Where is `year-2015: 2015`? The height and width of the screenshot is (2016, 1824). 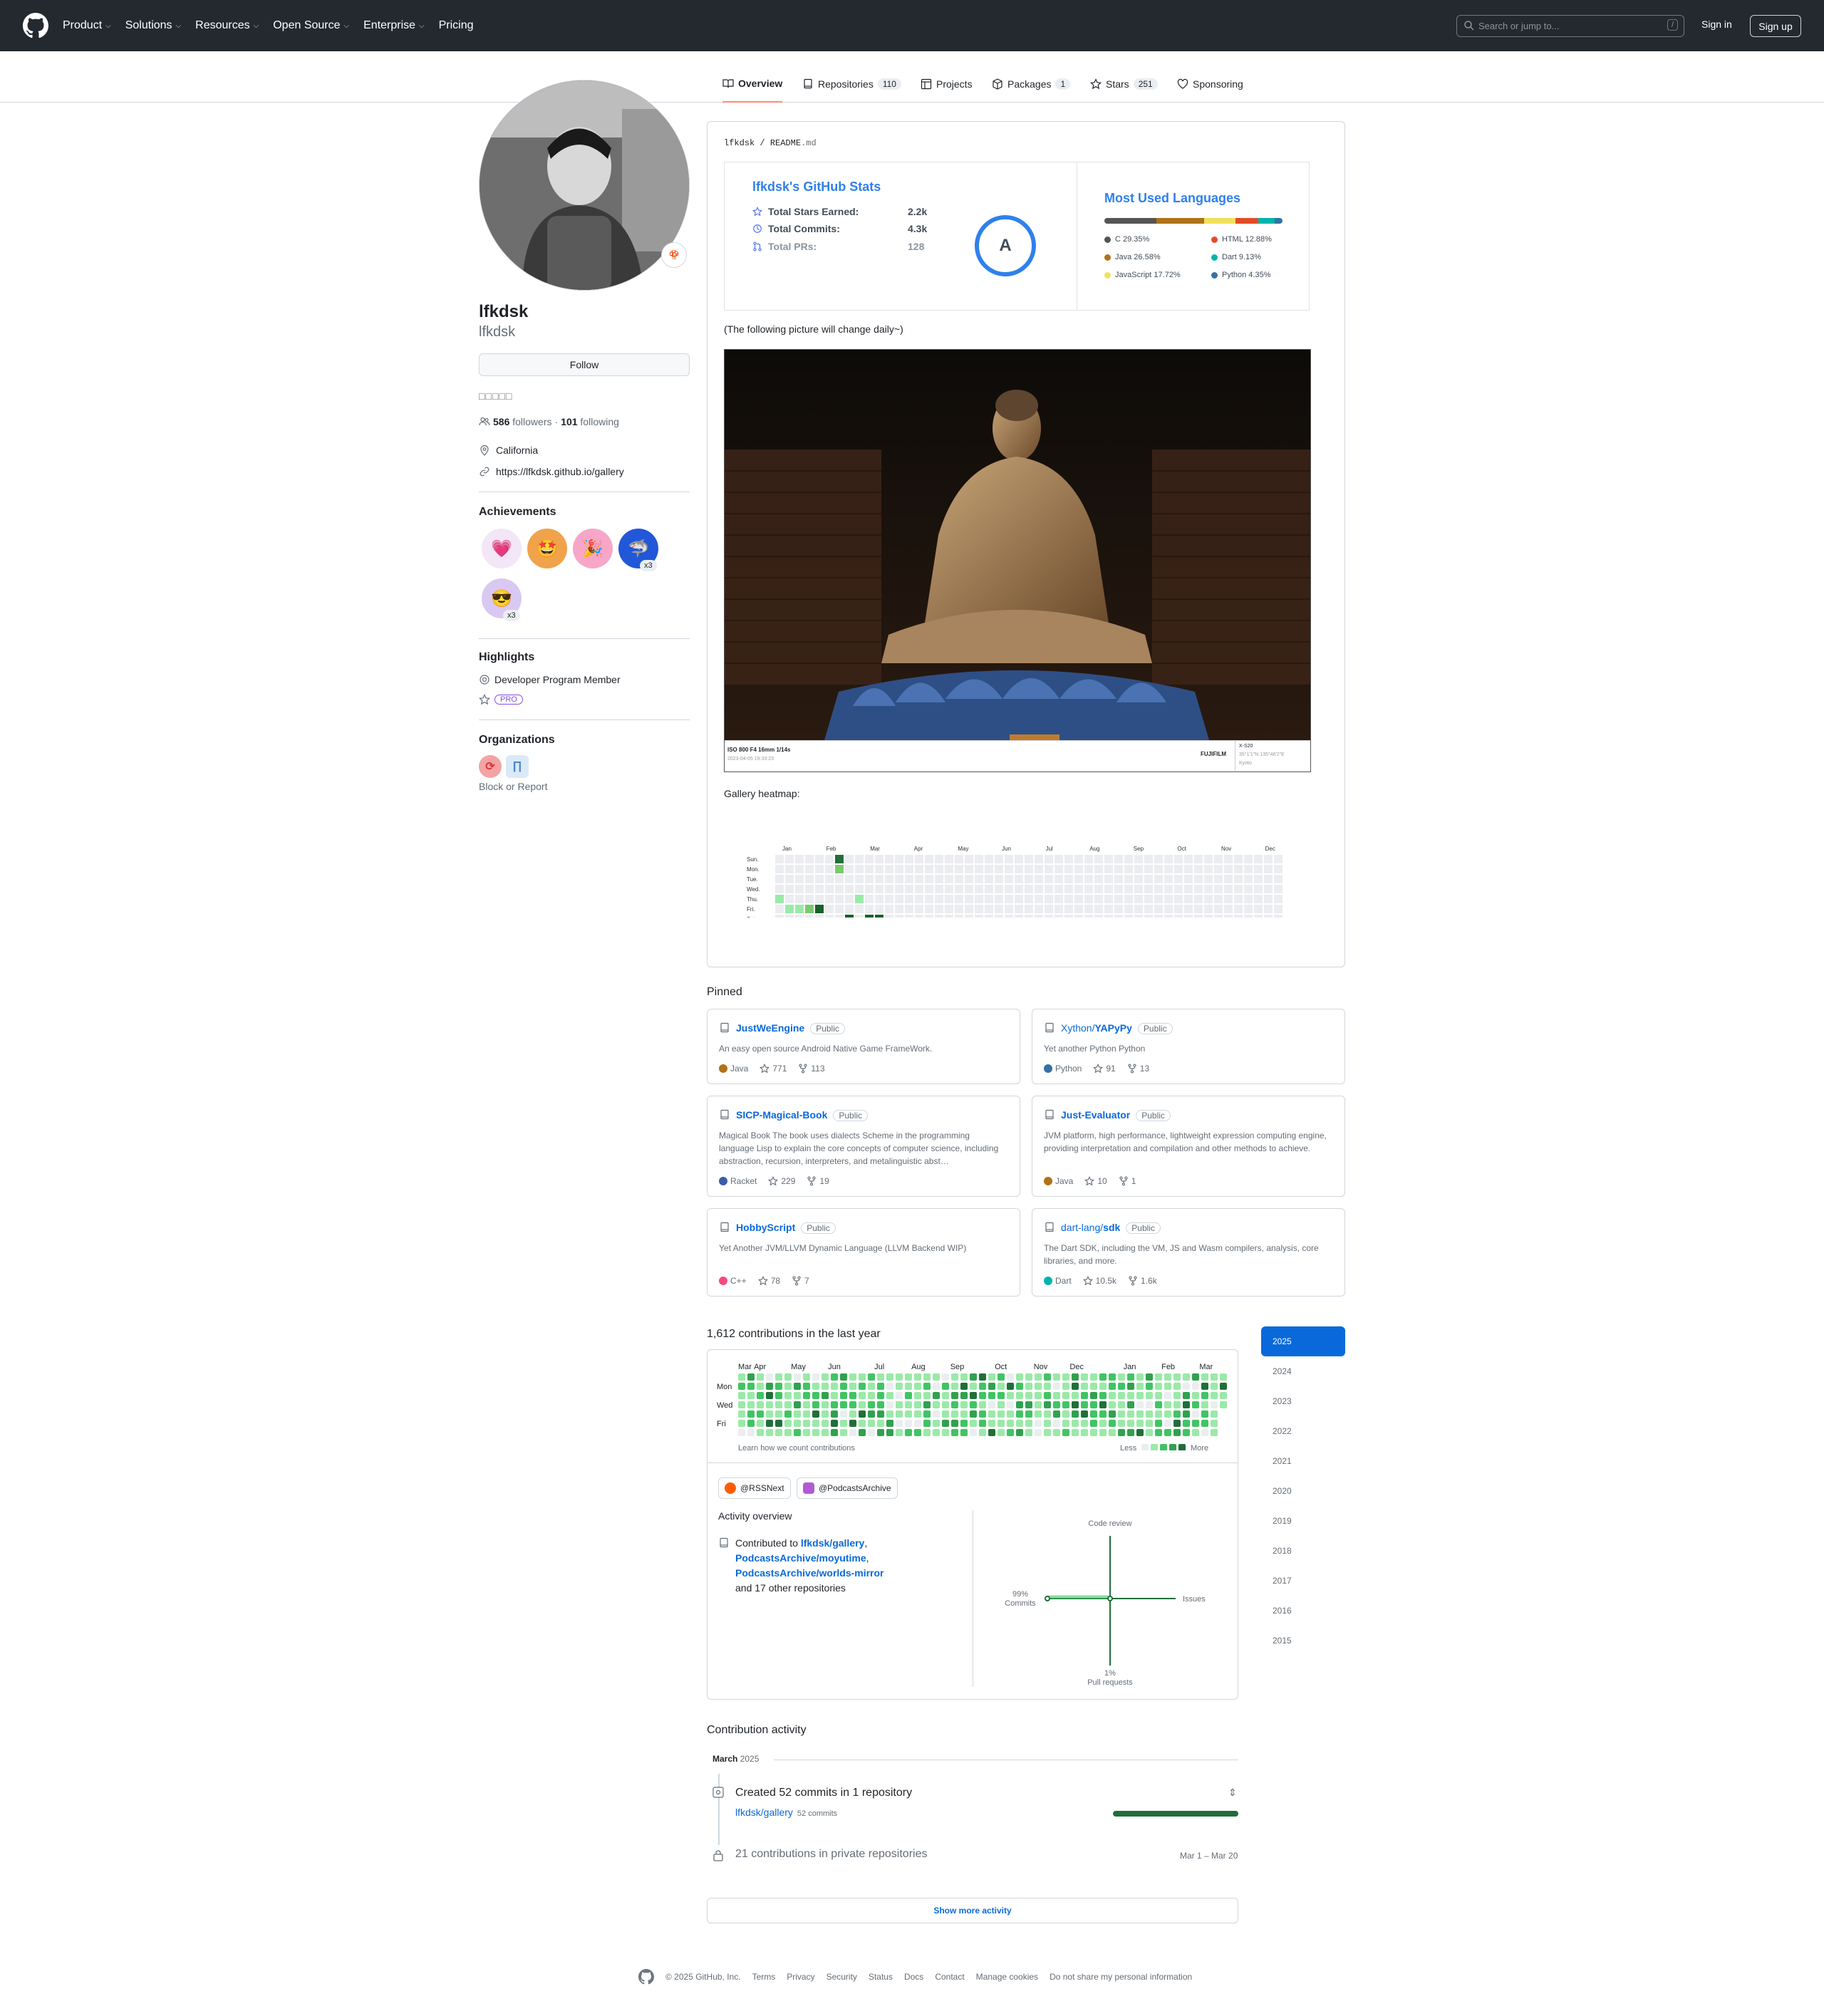 year-2015: 2015 is located at coordinates (1303, 1641).